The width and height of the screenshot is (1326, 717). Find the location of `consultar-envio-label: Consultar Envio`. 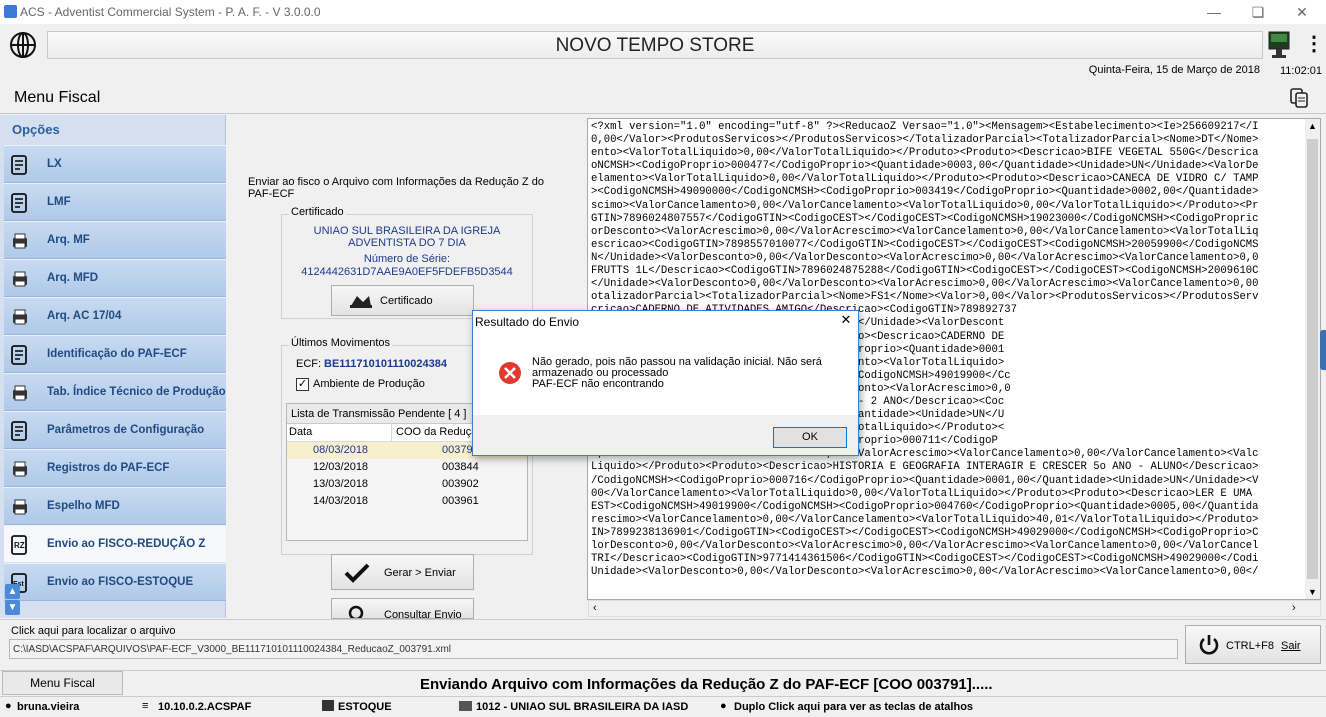

consultar-envio-label: Consultar Envio is located at coordinates (423, 614).